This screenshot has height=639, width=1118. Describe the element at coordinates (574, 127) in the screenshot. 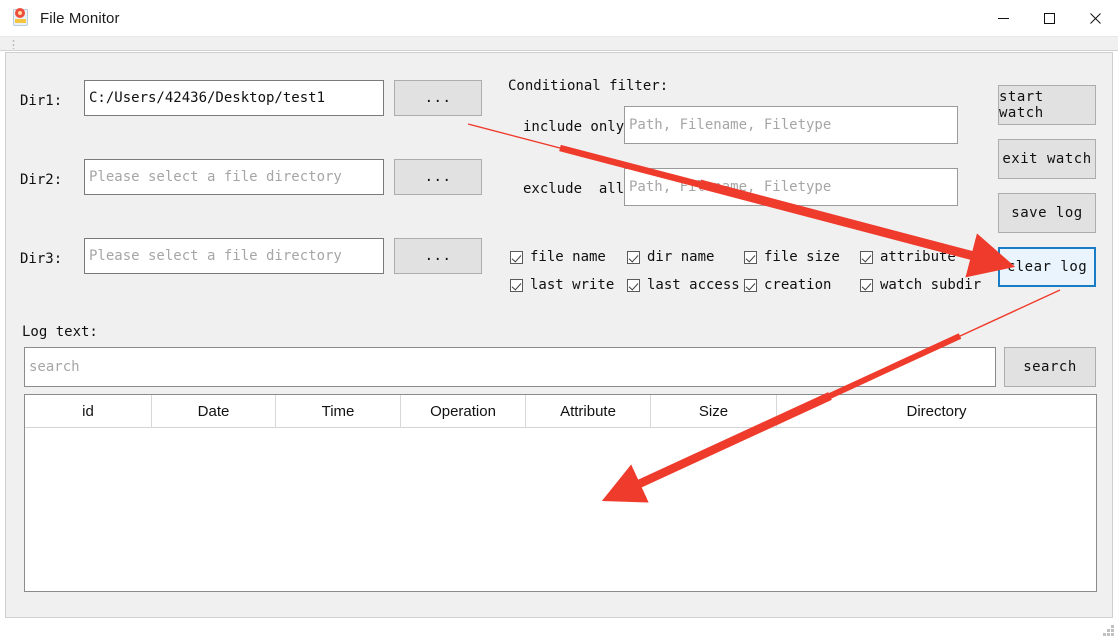

I see `include-only-label: include only` at that location.